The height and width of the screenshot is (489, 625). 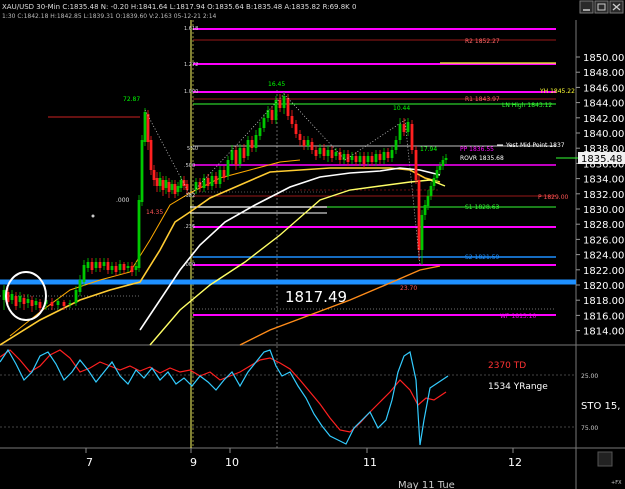 What do you see at coordinates (603, 301) in the screenshot?
I see `price-tick-label: 1818.00` at bounding box center [603, 301].